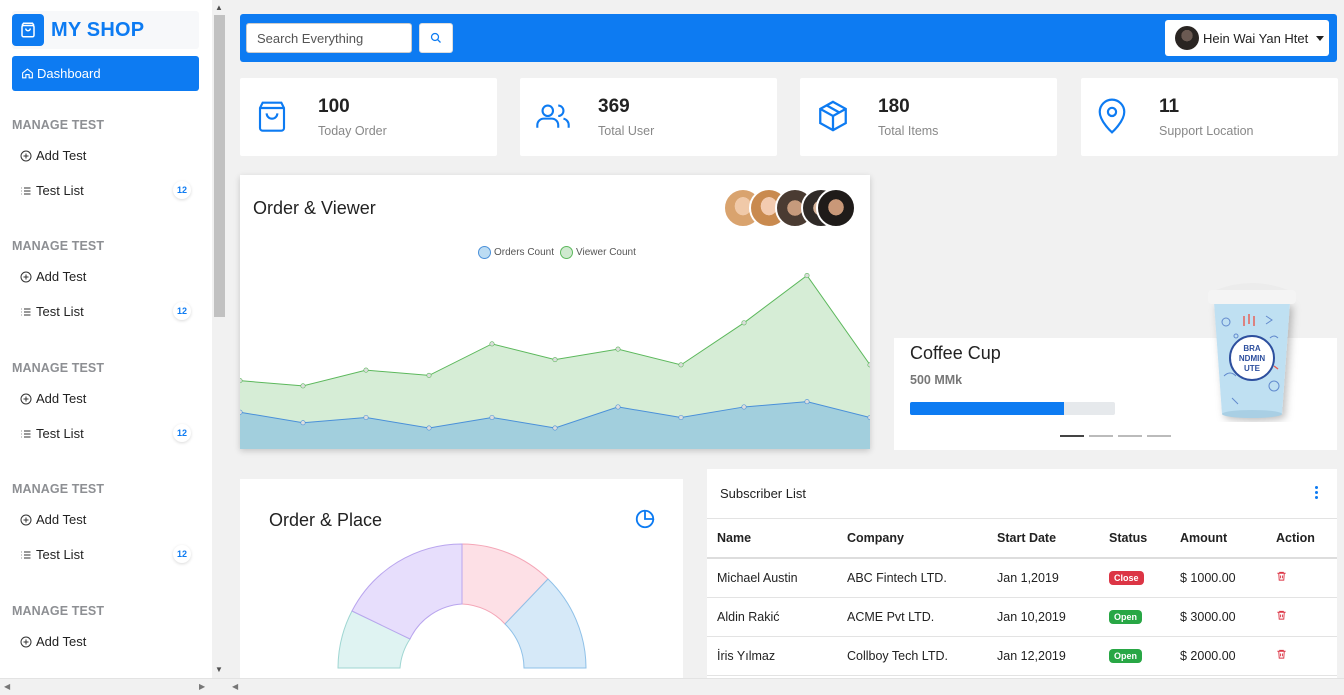 This screenshot has width=1344, height=695. Describe the element at coordinates (219, 669) in the screenshot. I see `scroll-down-arrow-icon: ▼` at that location.